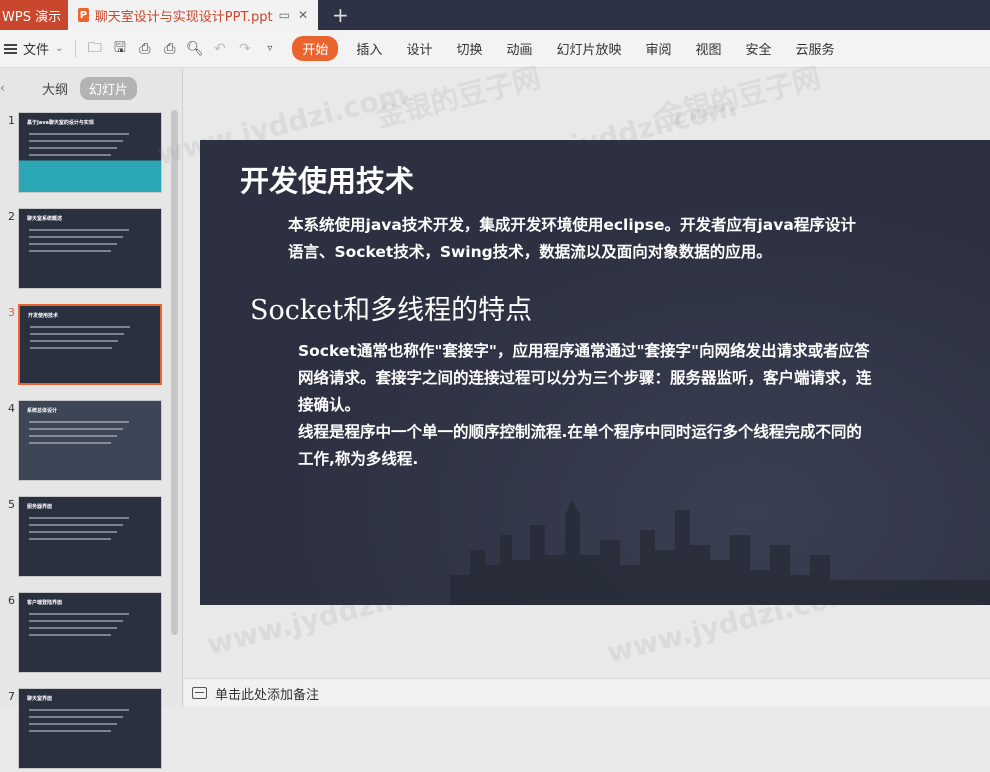 This screenshot has height=772, width=990. Describe the element at coordinates (90, 728) in the screenshot. I see `slide-thumbnail: 聊天室界面` at that location.